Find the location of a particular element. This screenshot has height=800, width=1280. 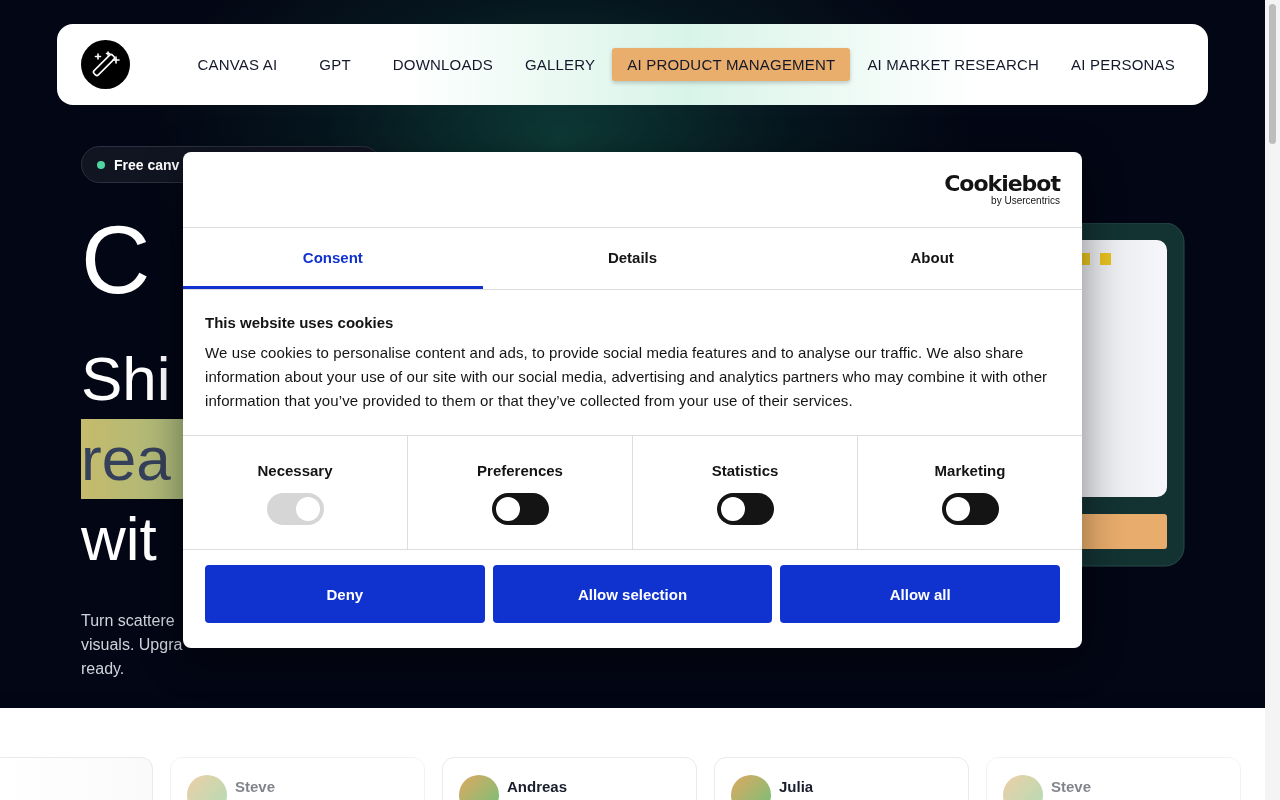

nav-link: GPT is located at coordinates (335, 64).